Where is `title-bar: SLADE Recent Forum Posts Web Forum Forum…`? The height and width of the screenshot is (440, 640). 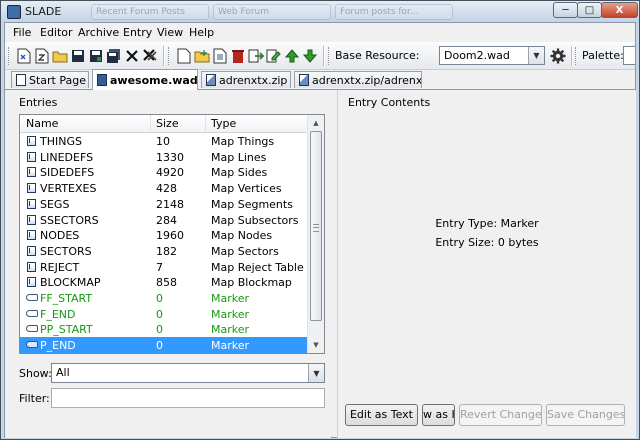 title-bar: SLADE Recent Forum Posts Web Forum Forum… is located at coordinates (320, 11).